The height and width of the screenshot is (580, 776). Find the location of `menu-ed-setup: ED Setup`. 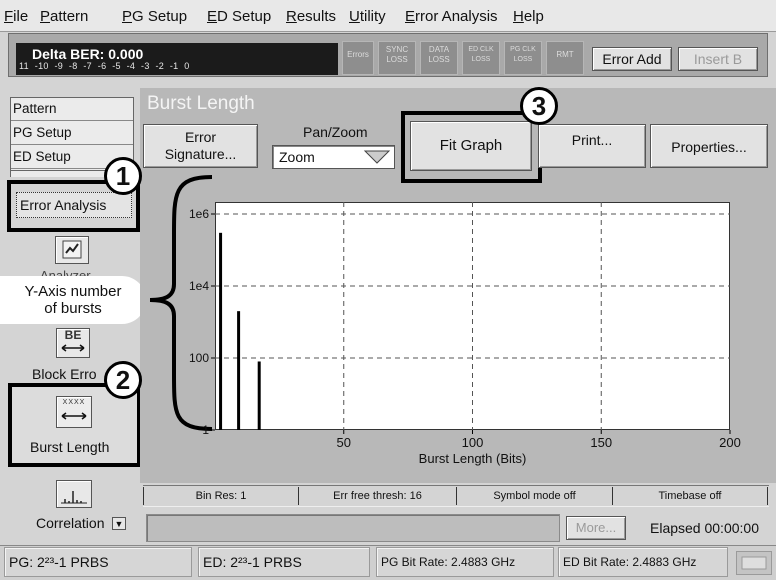

menu-ed-setup: ED Setup is located at coordinates (239, 16).